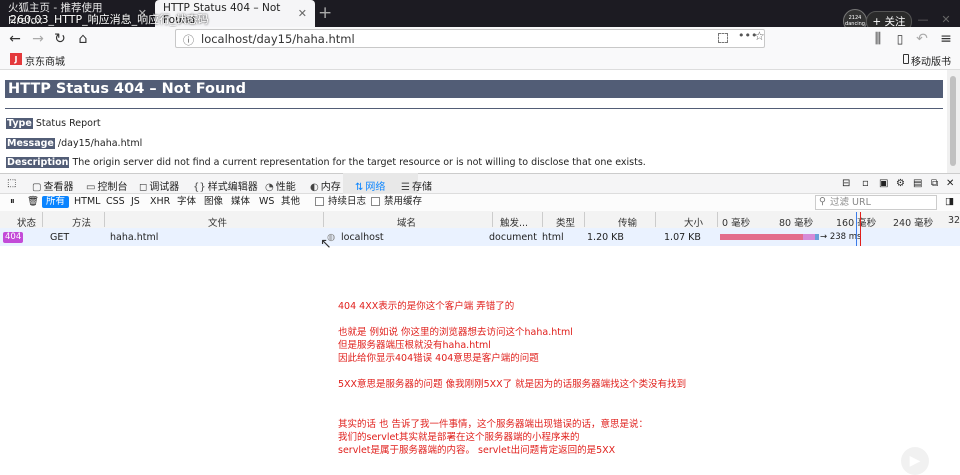 This screenshot has width=960, height=475. Describe the element at coordinates (913, 223) in the screenshot. I see `waterfall-tick: 240 毫秒` at that location.